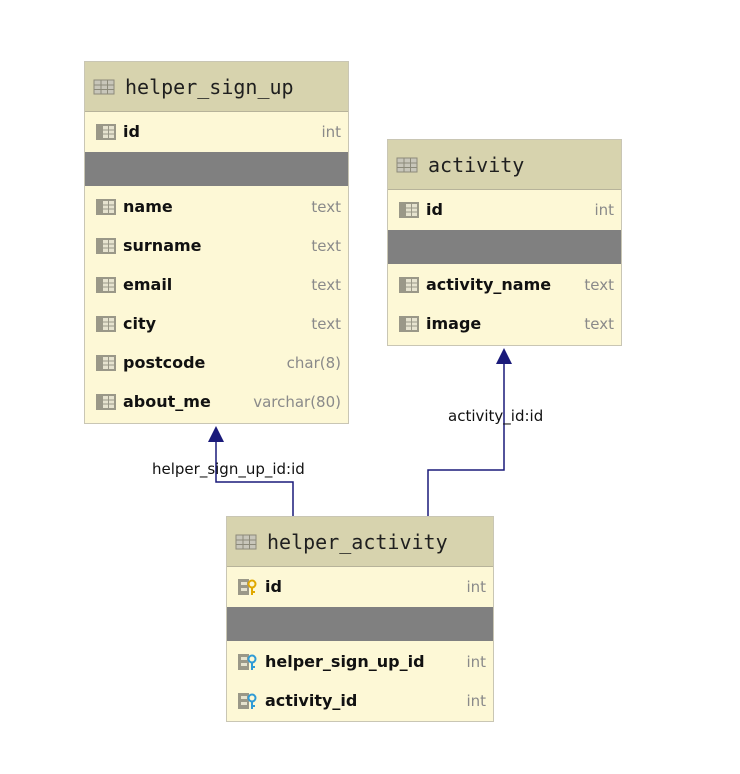 The height and width of the screenshot is (774, 740). I want to click on column-row-email: email text, so click(216, 284).